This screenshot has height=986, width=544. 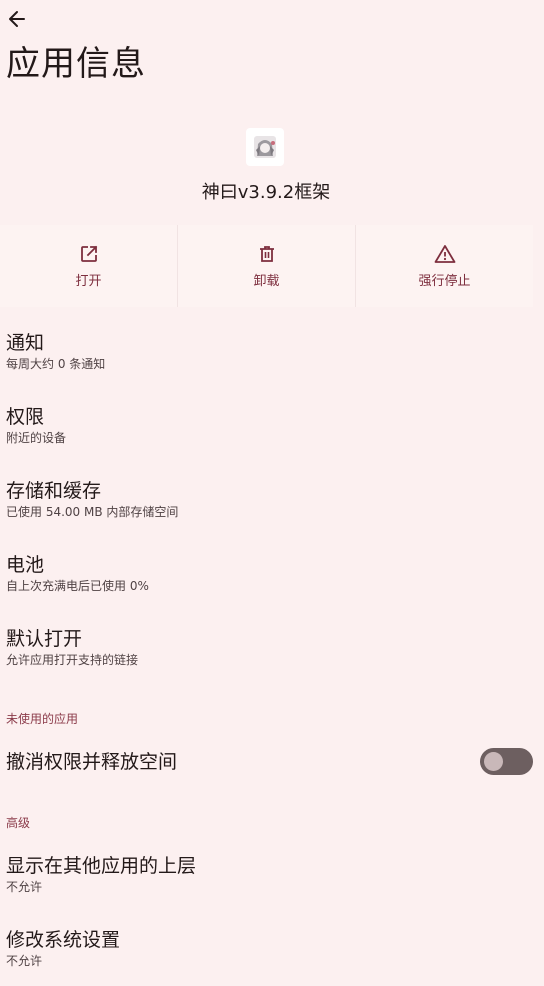 I want to click on open-by-default-item: 默认打开 允许应用打开支持的链接, so click(x=269, y=647).